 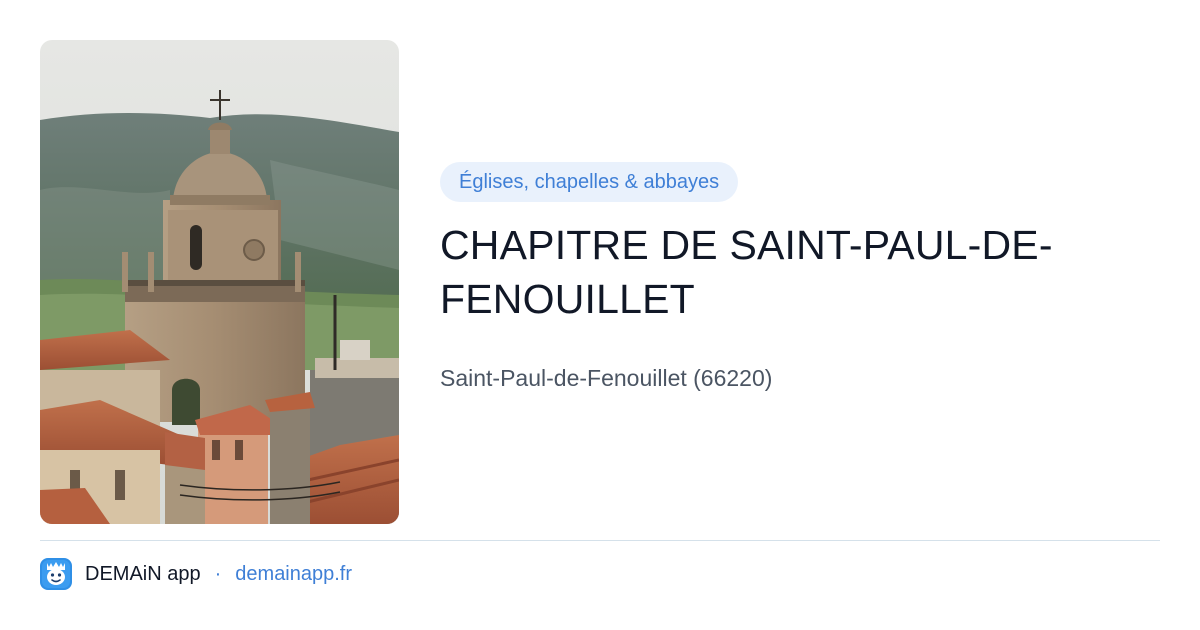 What do you see at coordinates (56, 574) in the screenshot?
I see `demain-app-logo-icon` at bounding box center [56, 574].